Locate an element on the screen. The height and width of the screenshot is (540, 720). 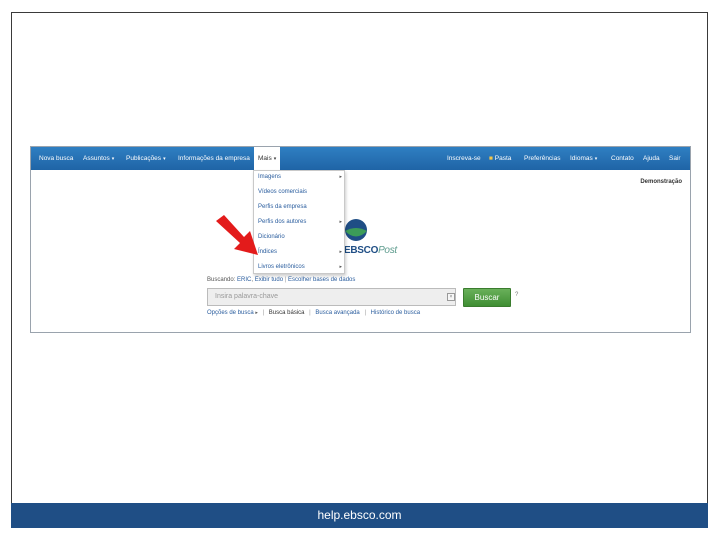
nav-subjects-label: Assuntos is located at coordinates (96, 158).